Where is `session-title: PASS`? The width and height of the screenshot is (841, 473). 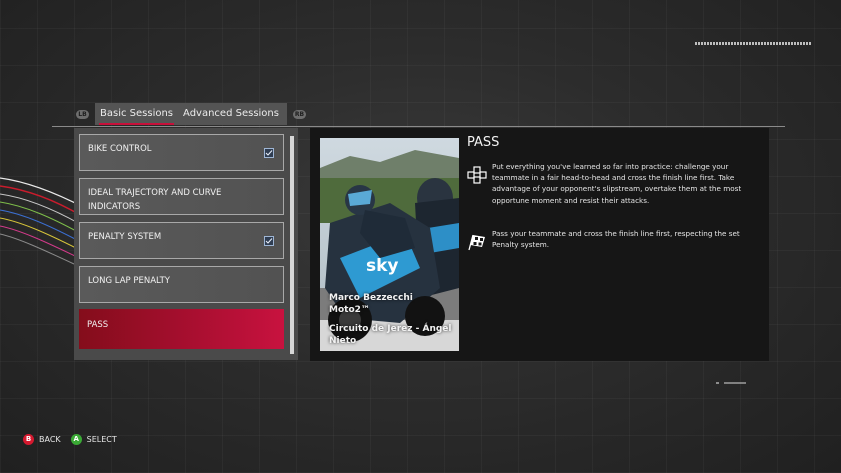 session-title: PASS is located at coordinates (483, 142).